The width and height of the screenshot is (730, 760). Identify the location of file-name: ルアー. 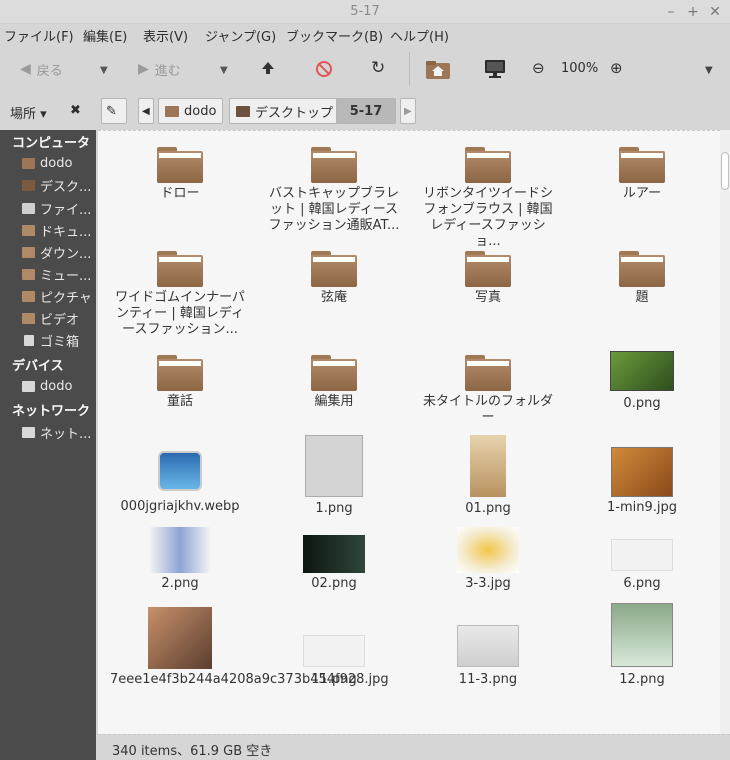
(642, 193).